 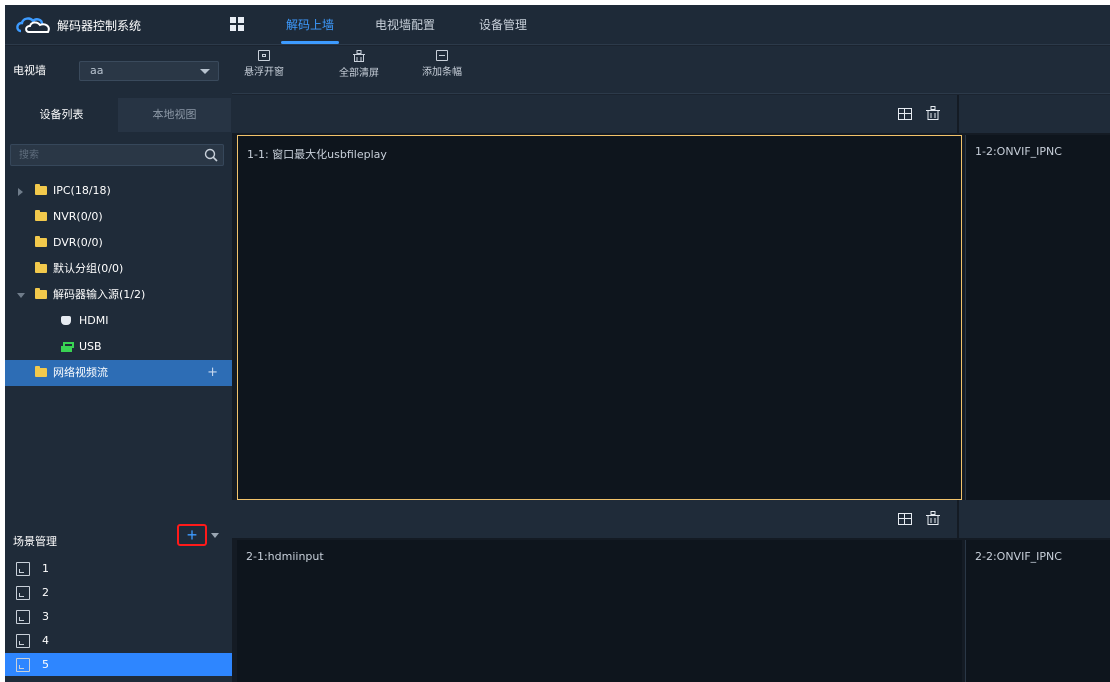 What do you see at coordinates (80, 372) in the screenshot?
I see `tree-item-label: 网络视频流` at bounding box center [80, 372].